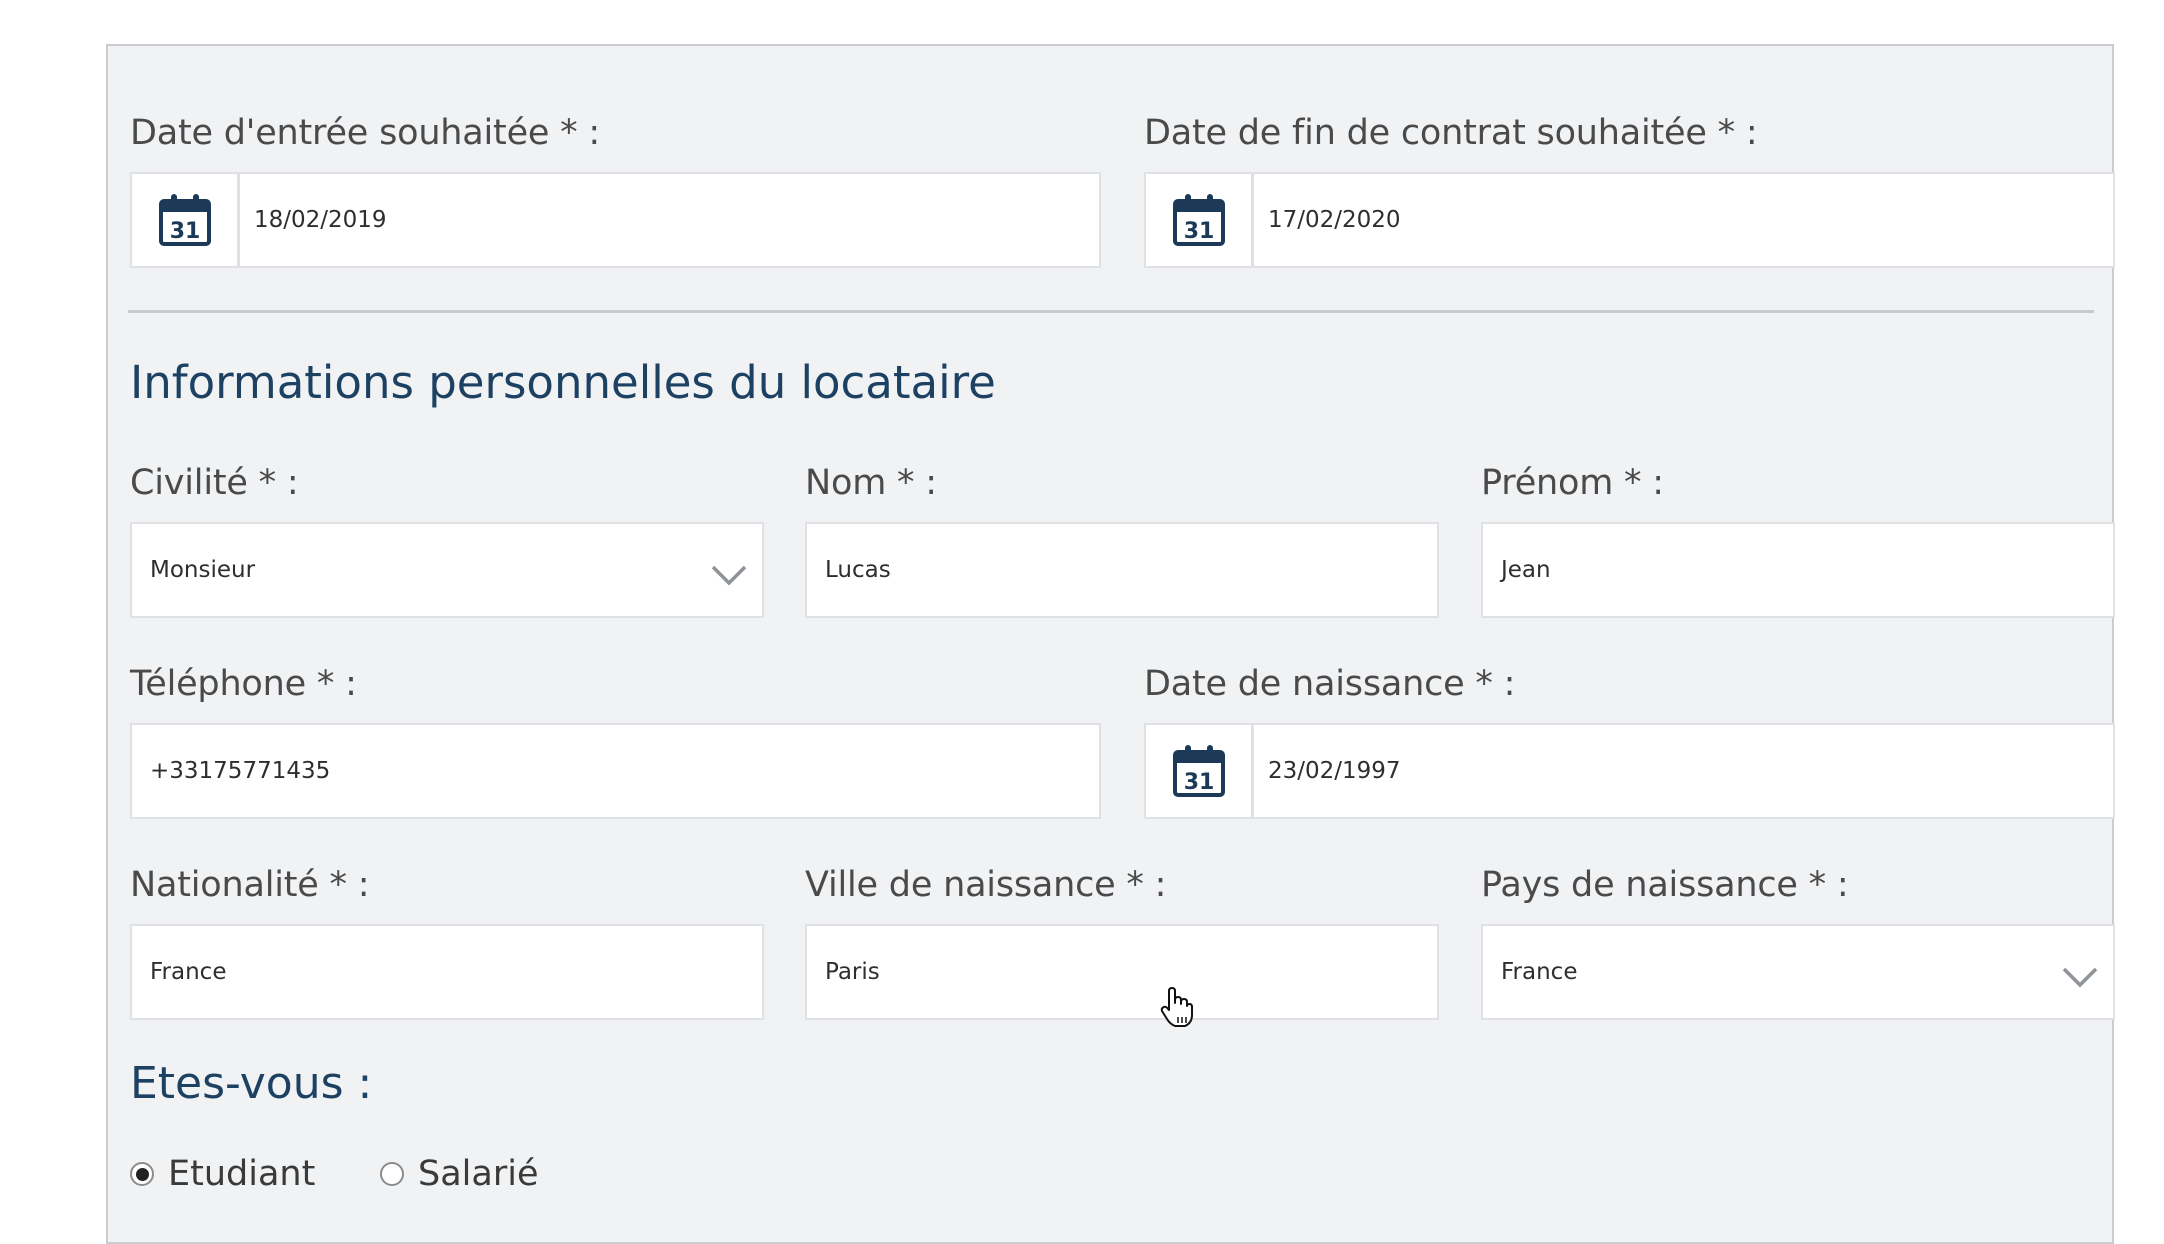 The height and width of the screenshot is (1244, 2164). I want to click on date-fin-label: Date de fin de contrat souhaitée * :, so click(1451, 133).